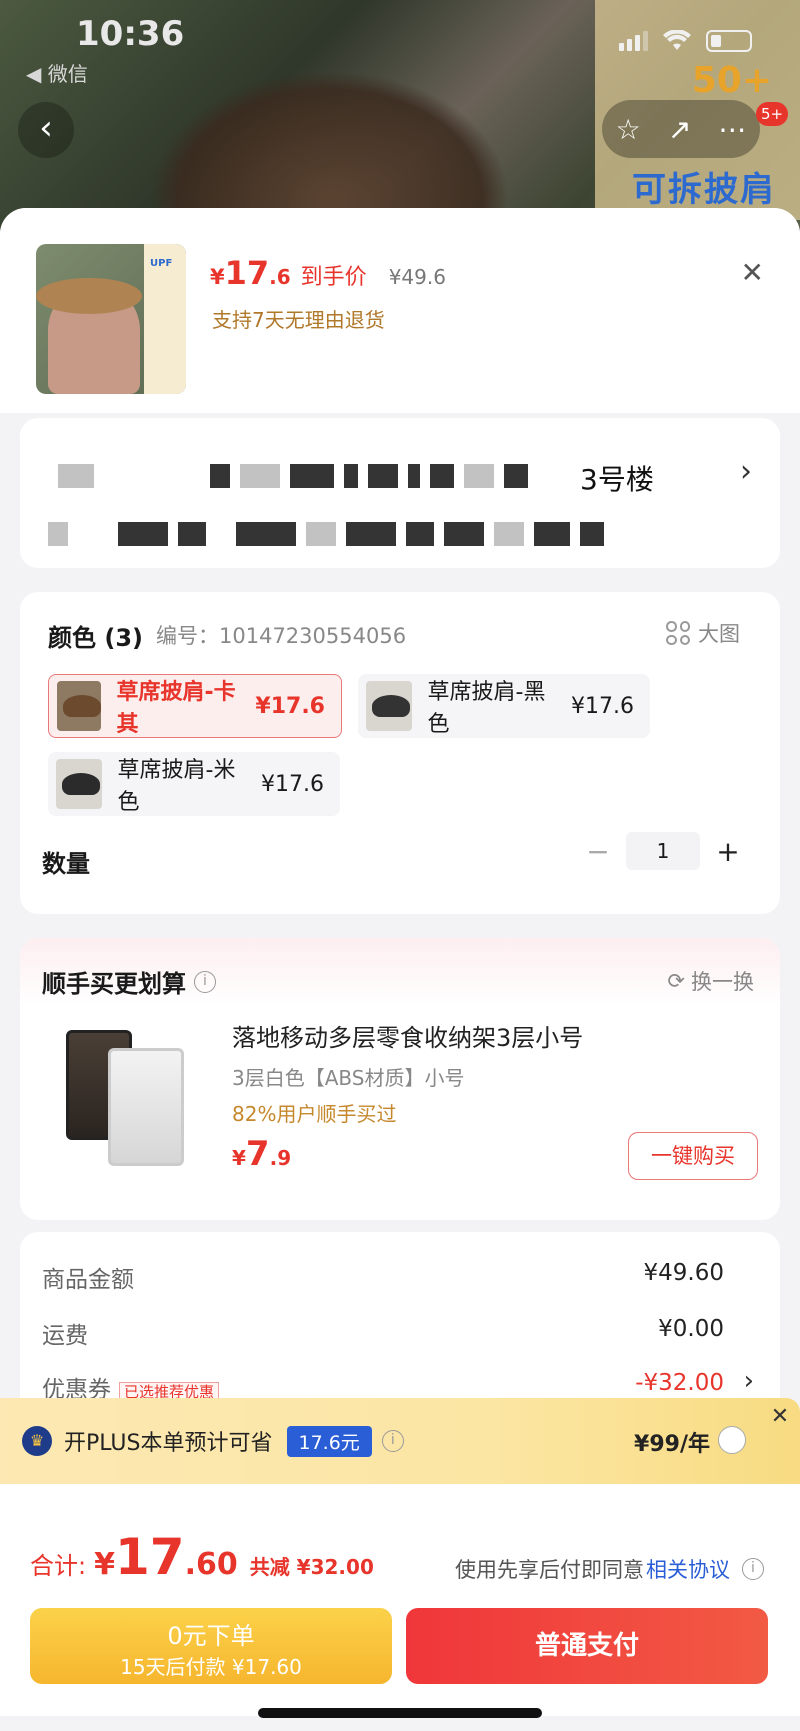  I want to click on shipping-value: ¥0.00, so click(691, 1329).